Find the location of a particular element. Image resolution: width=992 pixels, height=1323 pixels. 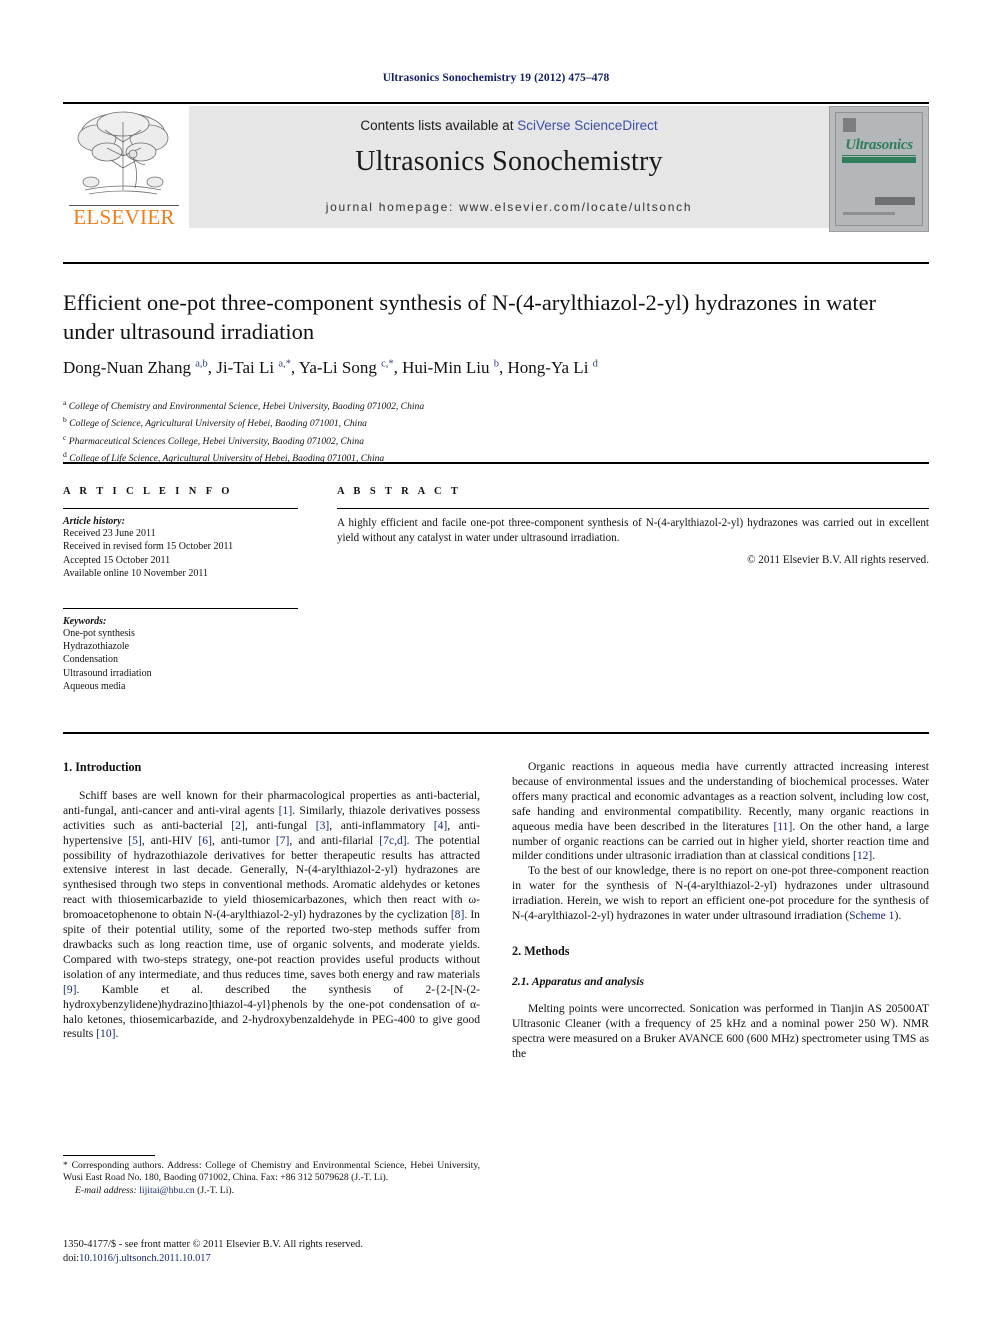

article-history-label: Article history: is located at coordinates (94, 521).